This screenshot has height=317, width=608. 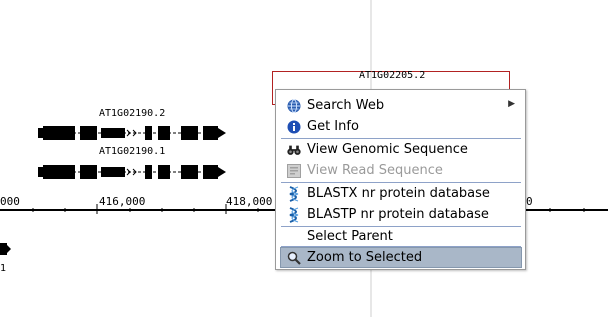 What do you see at coordinates (365, 257) in the screenshot?
I see `menu-item-label: Zoom to Selected` at bounding box center [365, 257].